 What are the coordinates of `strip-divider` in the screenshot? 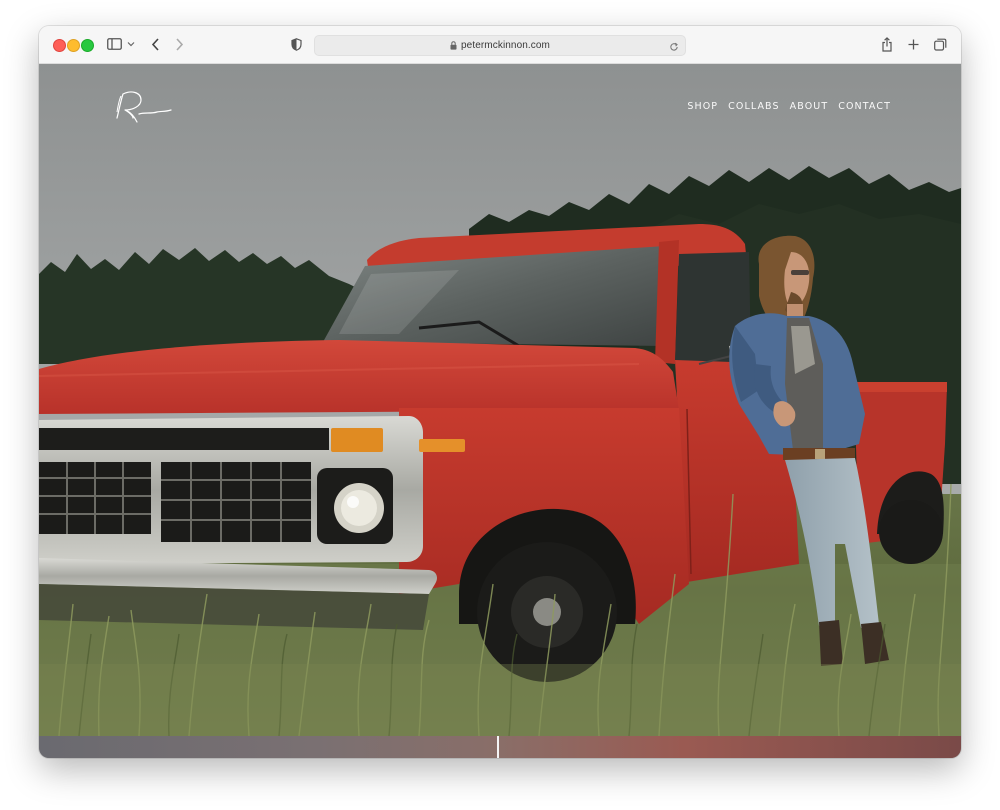 It's located at (498, 747).